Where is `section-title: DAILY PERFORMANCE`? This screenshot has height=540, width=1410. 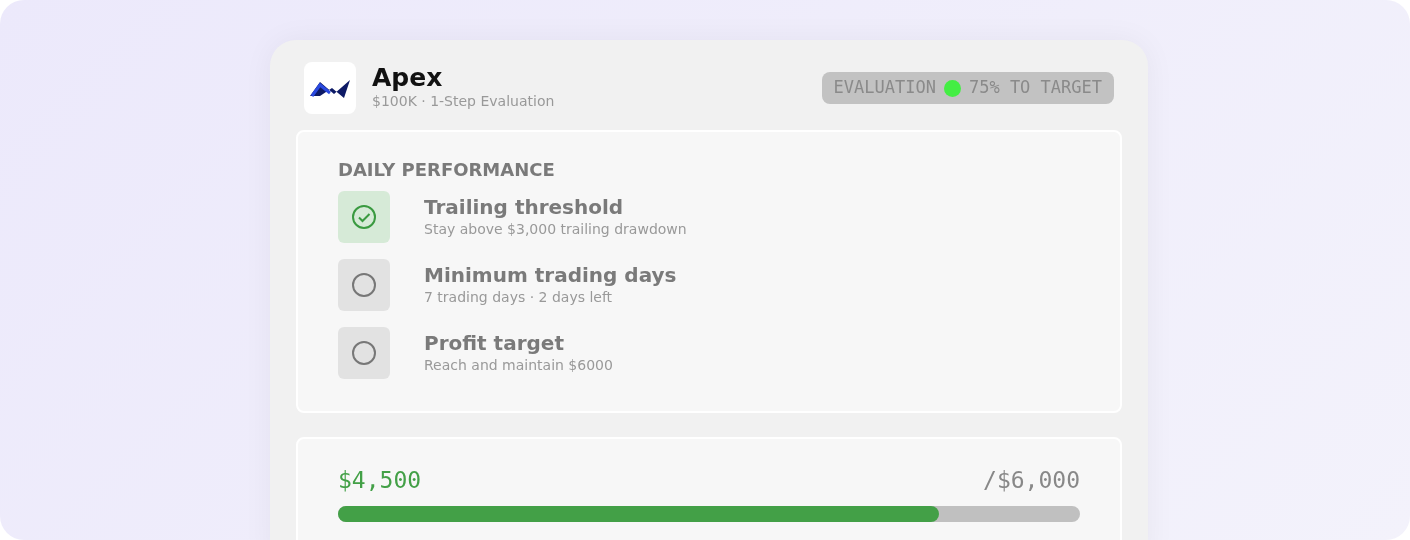
section-title: DAILY PERFORMANCE is located at coordinates (446, 170).